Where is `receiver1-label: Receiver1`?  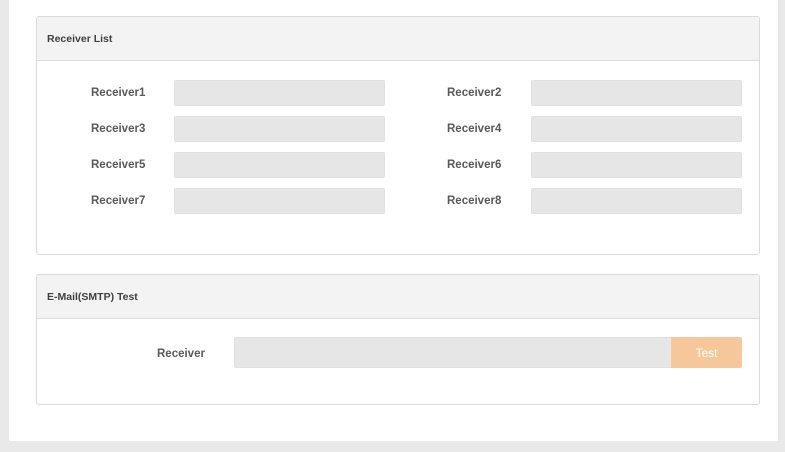
receiver1-label: Receiver1 is located at coordinates (118, 93).